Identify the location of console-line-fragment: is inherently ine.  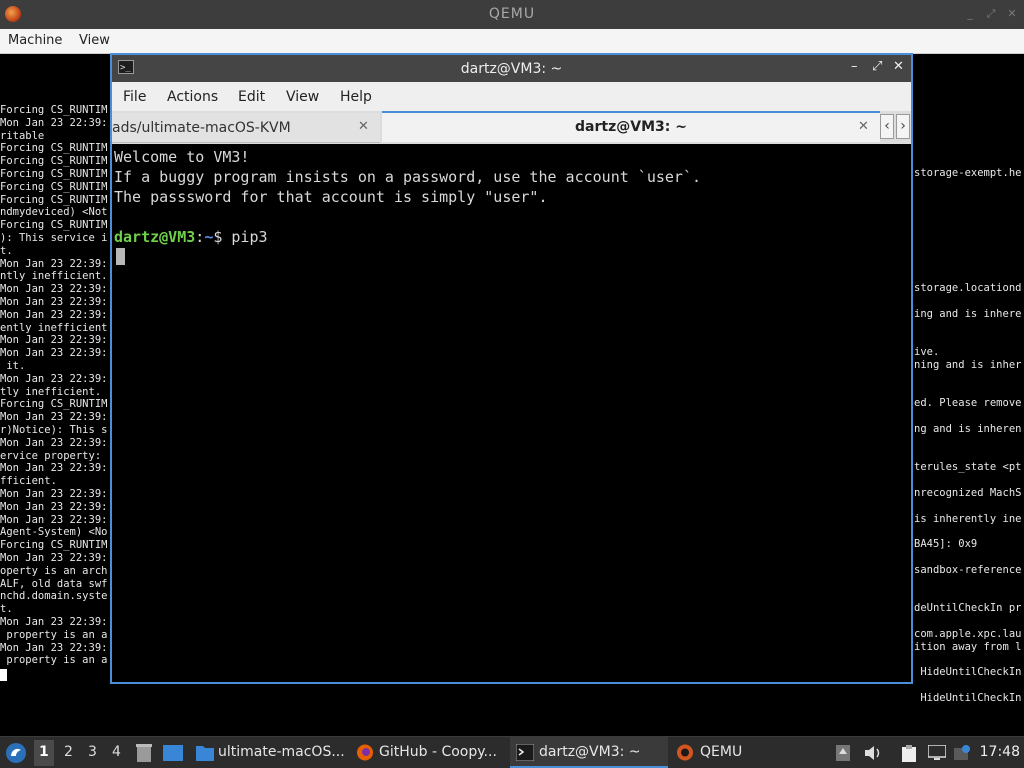
(968, 518).